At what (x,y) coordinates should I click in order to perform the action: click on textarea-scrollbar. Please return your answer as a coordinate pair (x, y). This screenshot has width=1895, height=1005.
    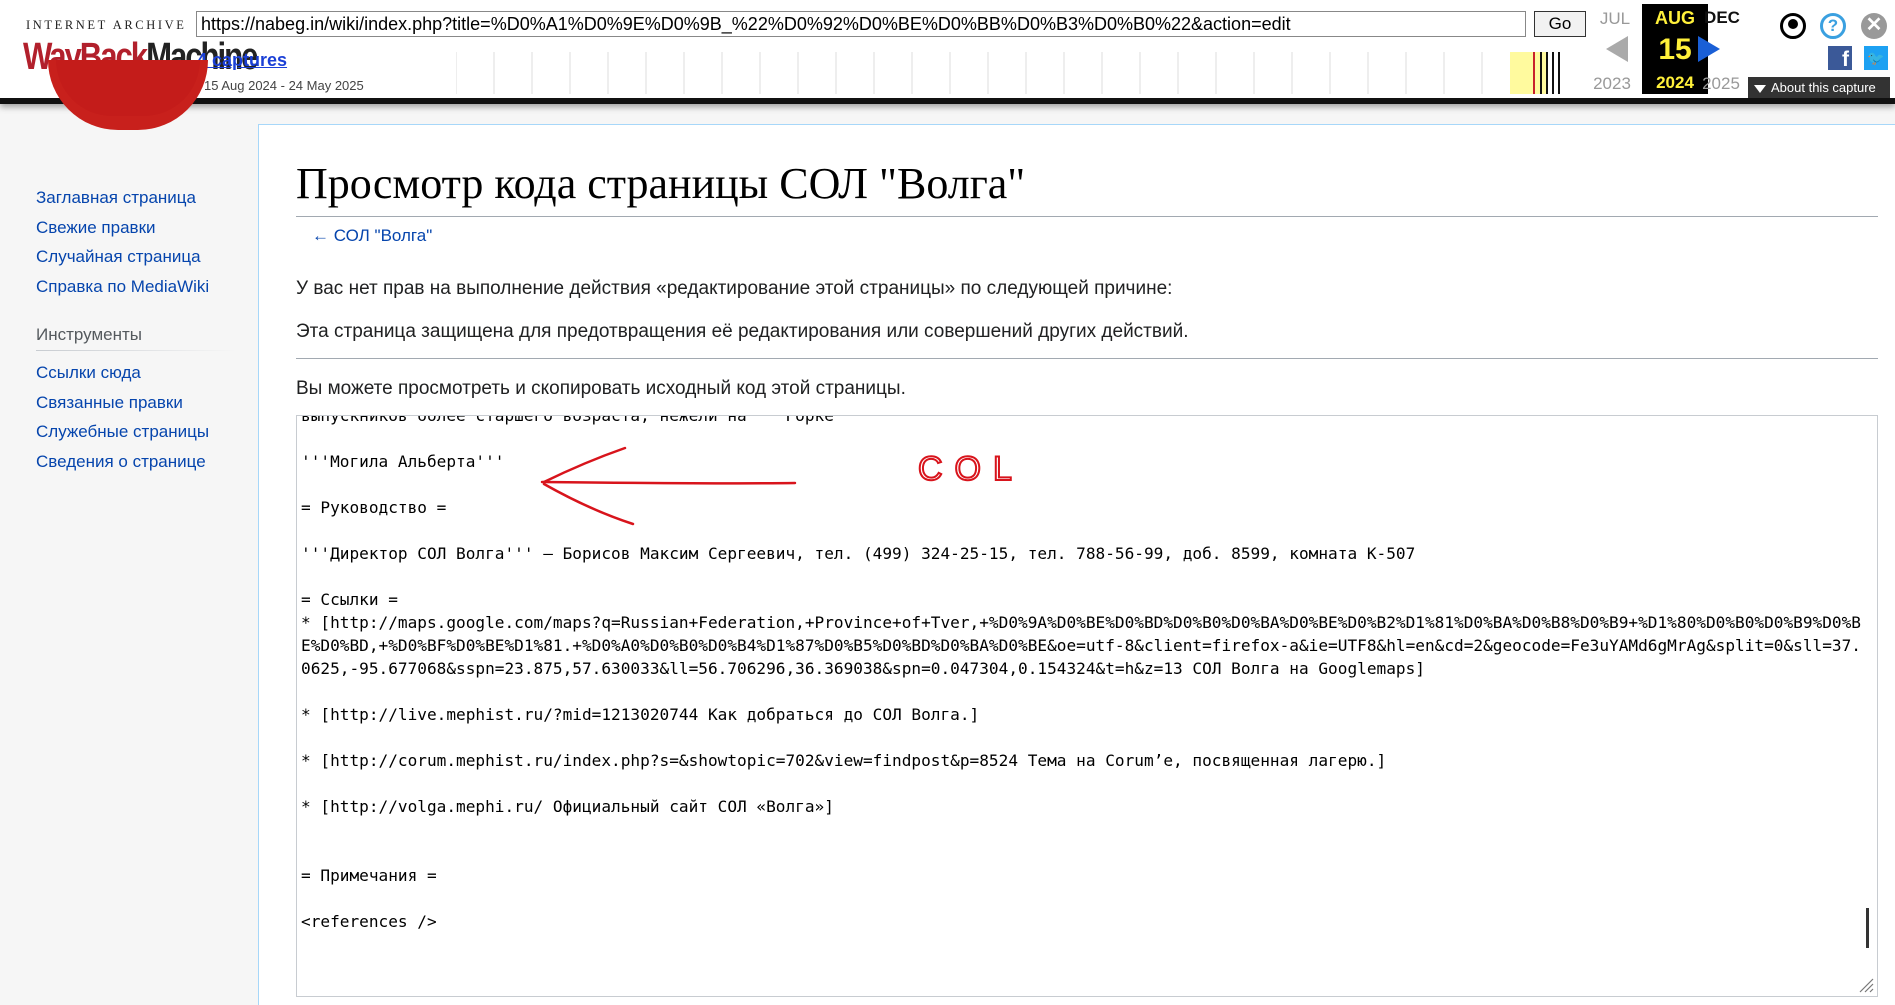
    Looking at the image, I should click on (1867, 928).